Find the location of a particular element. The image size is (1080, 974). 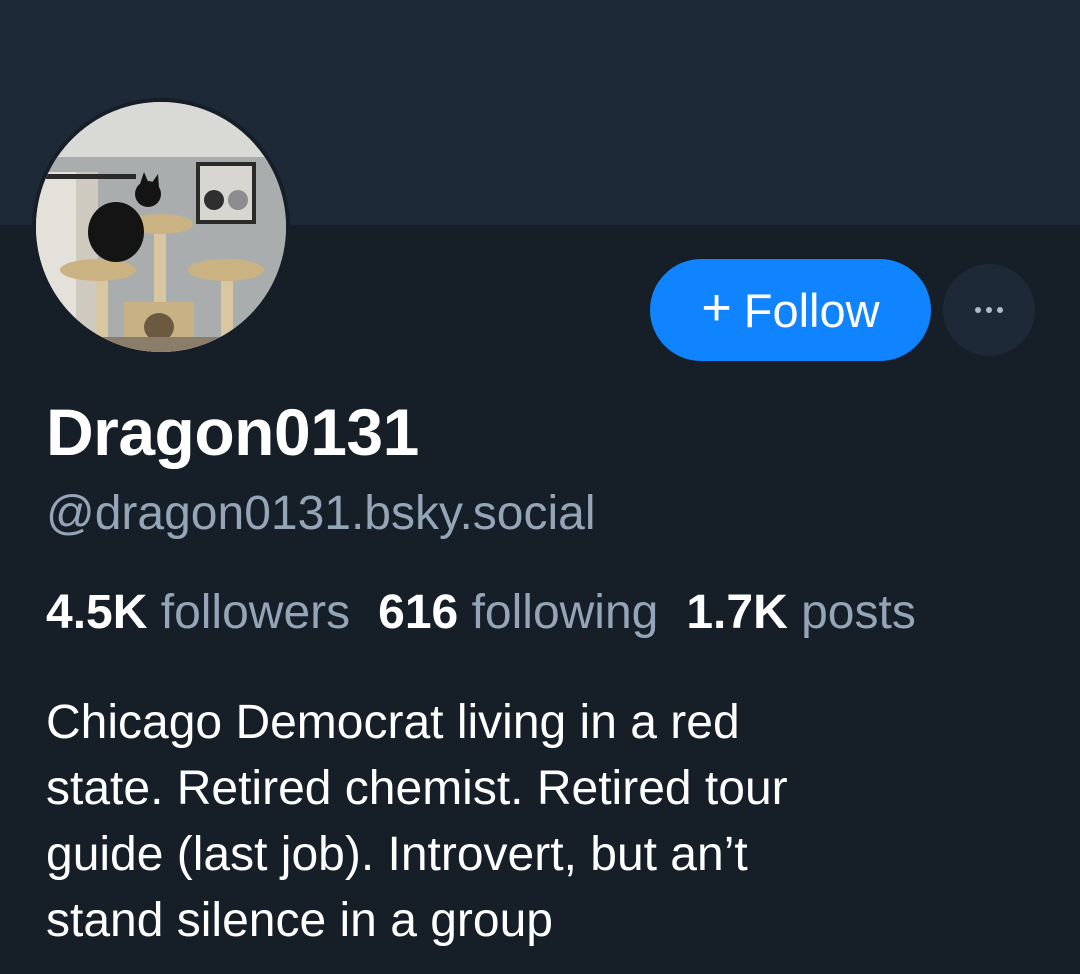

avatar-image is located at coordinates (161, 227).